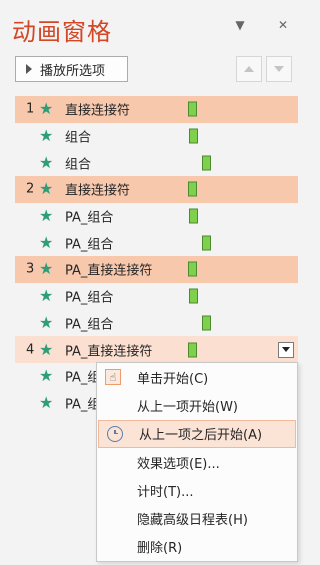 This screenshot has height=565, width=320. I want to click on menu-item-label: 隐藏高级日程表(H), so click(192, 521).